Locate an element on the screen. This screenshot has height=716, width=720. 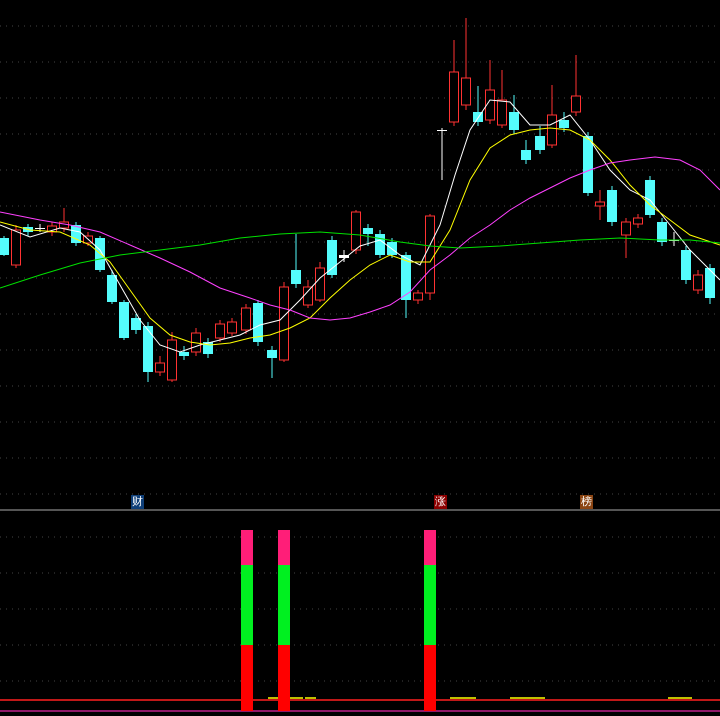
event-marker: 财 is located at coordinates (137, 502).